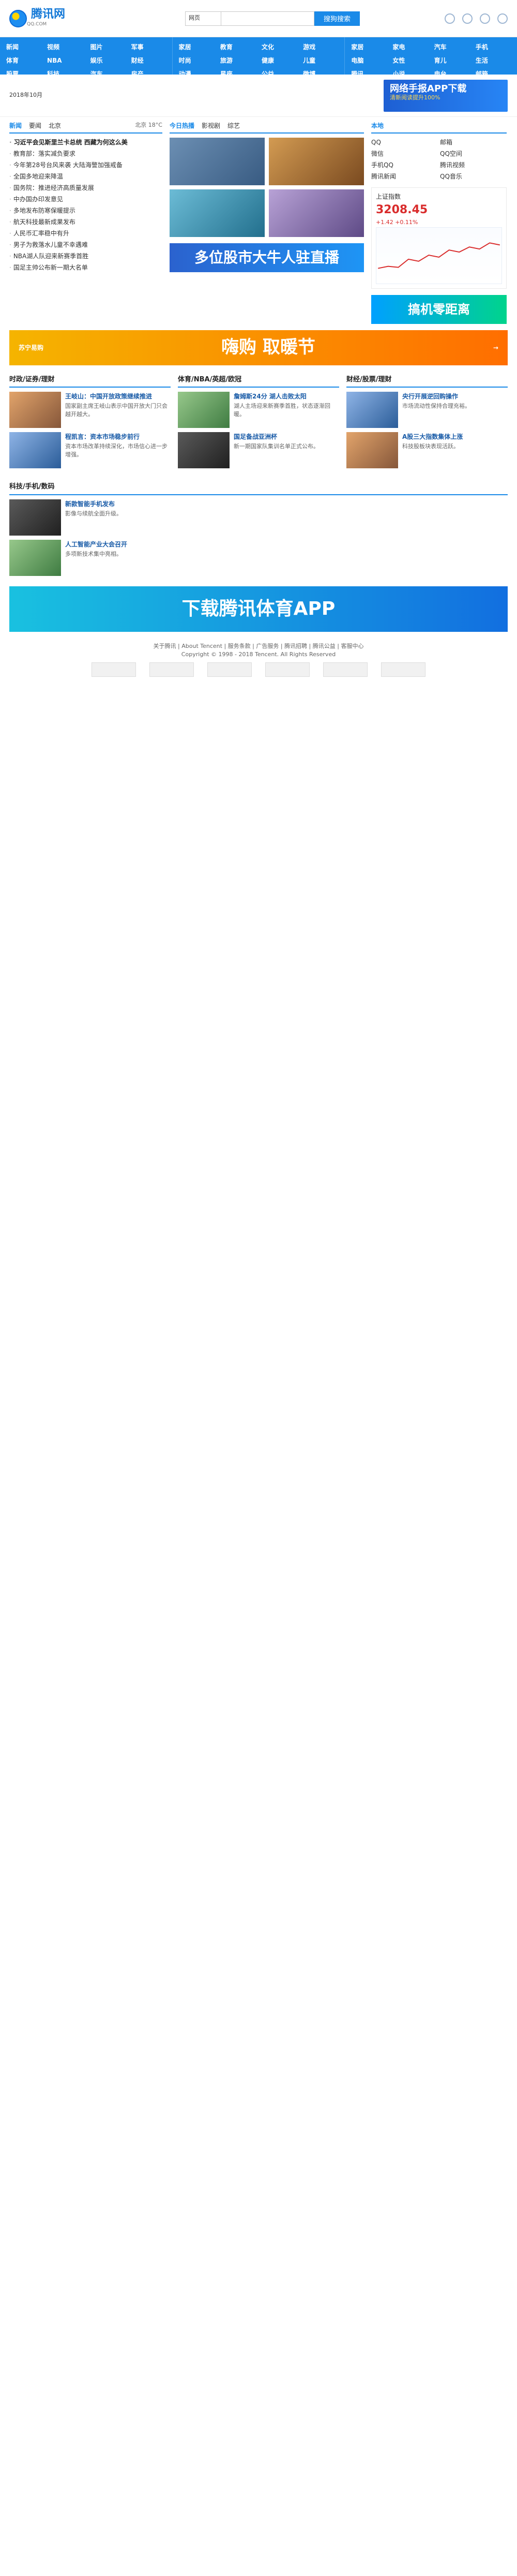  What do you see at coordinates (86, 256) in the screenshot?
I see `news-item: NBA湖人队迎来新赛季首胜` at bounding box center [86, 256].